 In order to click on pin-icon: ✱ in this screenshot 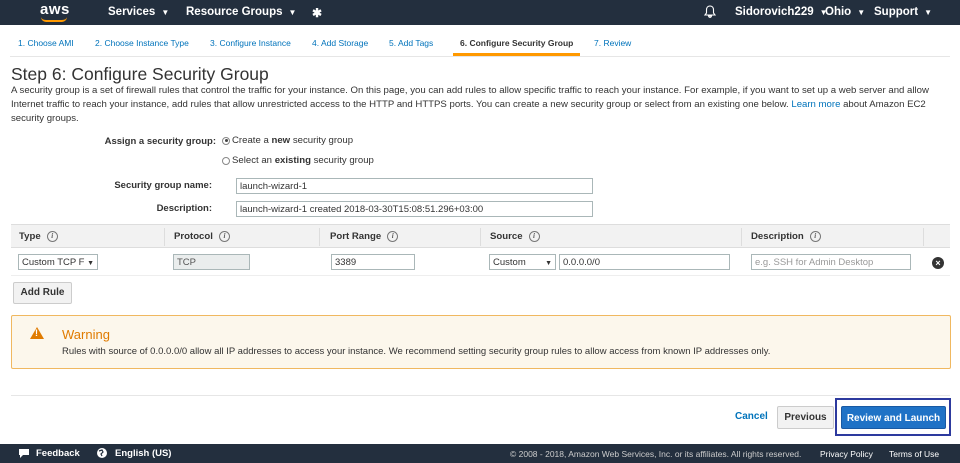, I will do `click(317, 13)`.